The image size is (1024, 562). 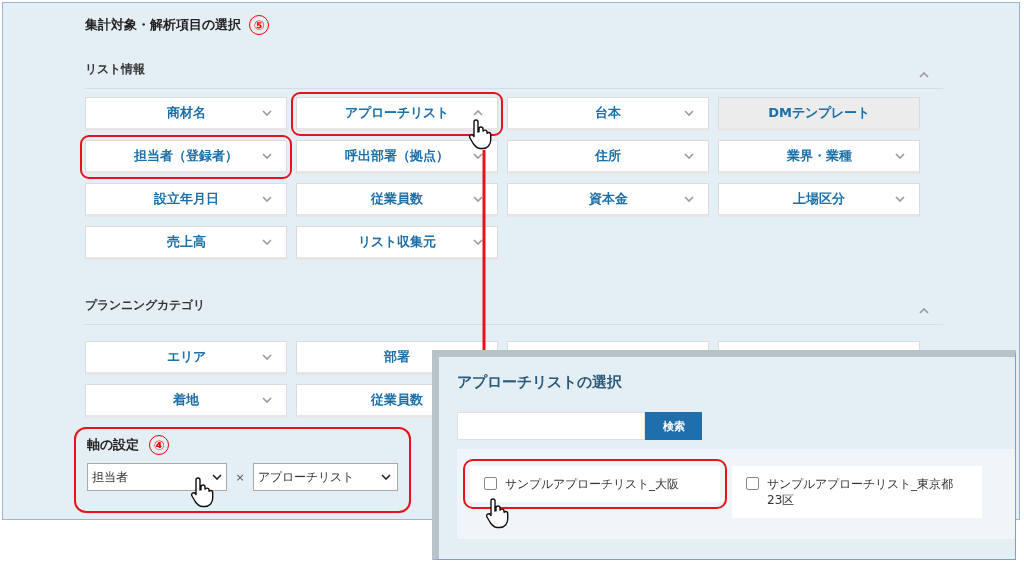 I want to click on category-button: 上場区分, so click(x=819, y=200).